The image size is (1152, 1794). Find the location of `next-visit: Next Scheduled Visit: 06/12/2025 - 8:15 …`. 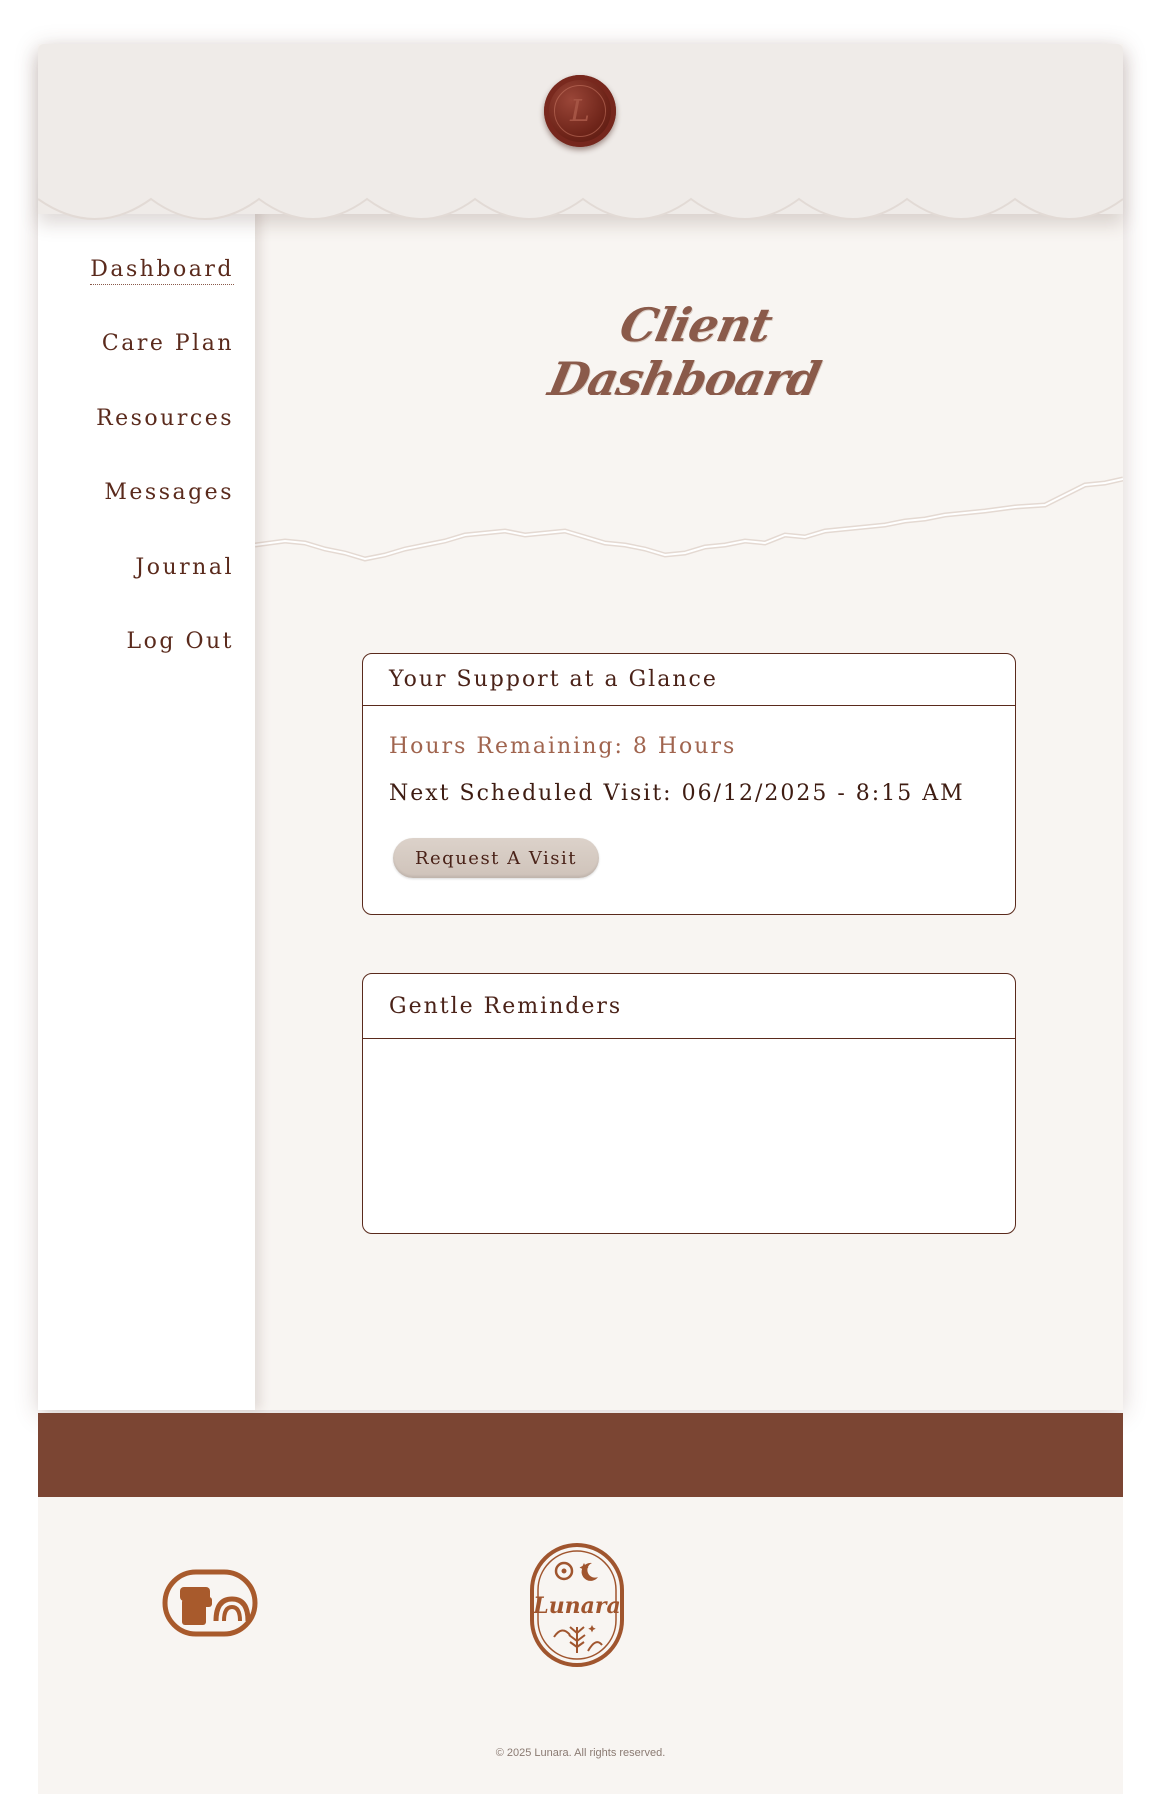

next-visit: Next Scheduled Visit: 06/12/2025 - 8:15 … is located at coordinates (677, 793).